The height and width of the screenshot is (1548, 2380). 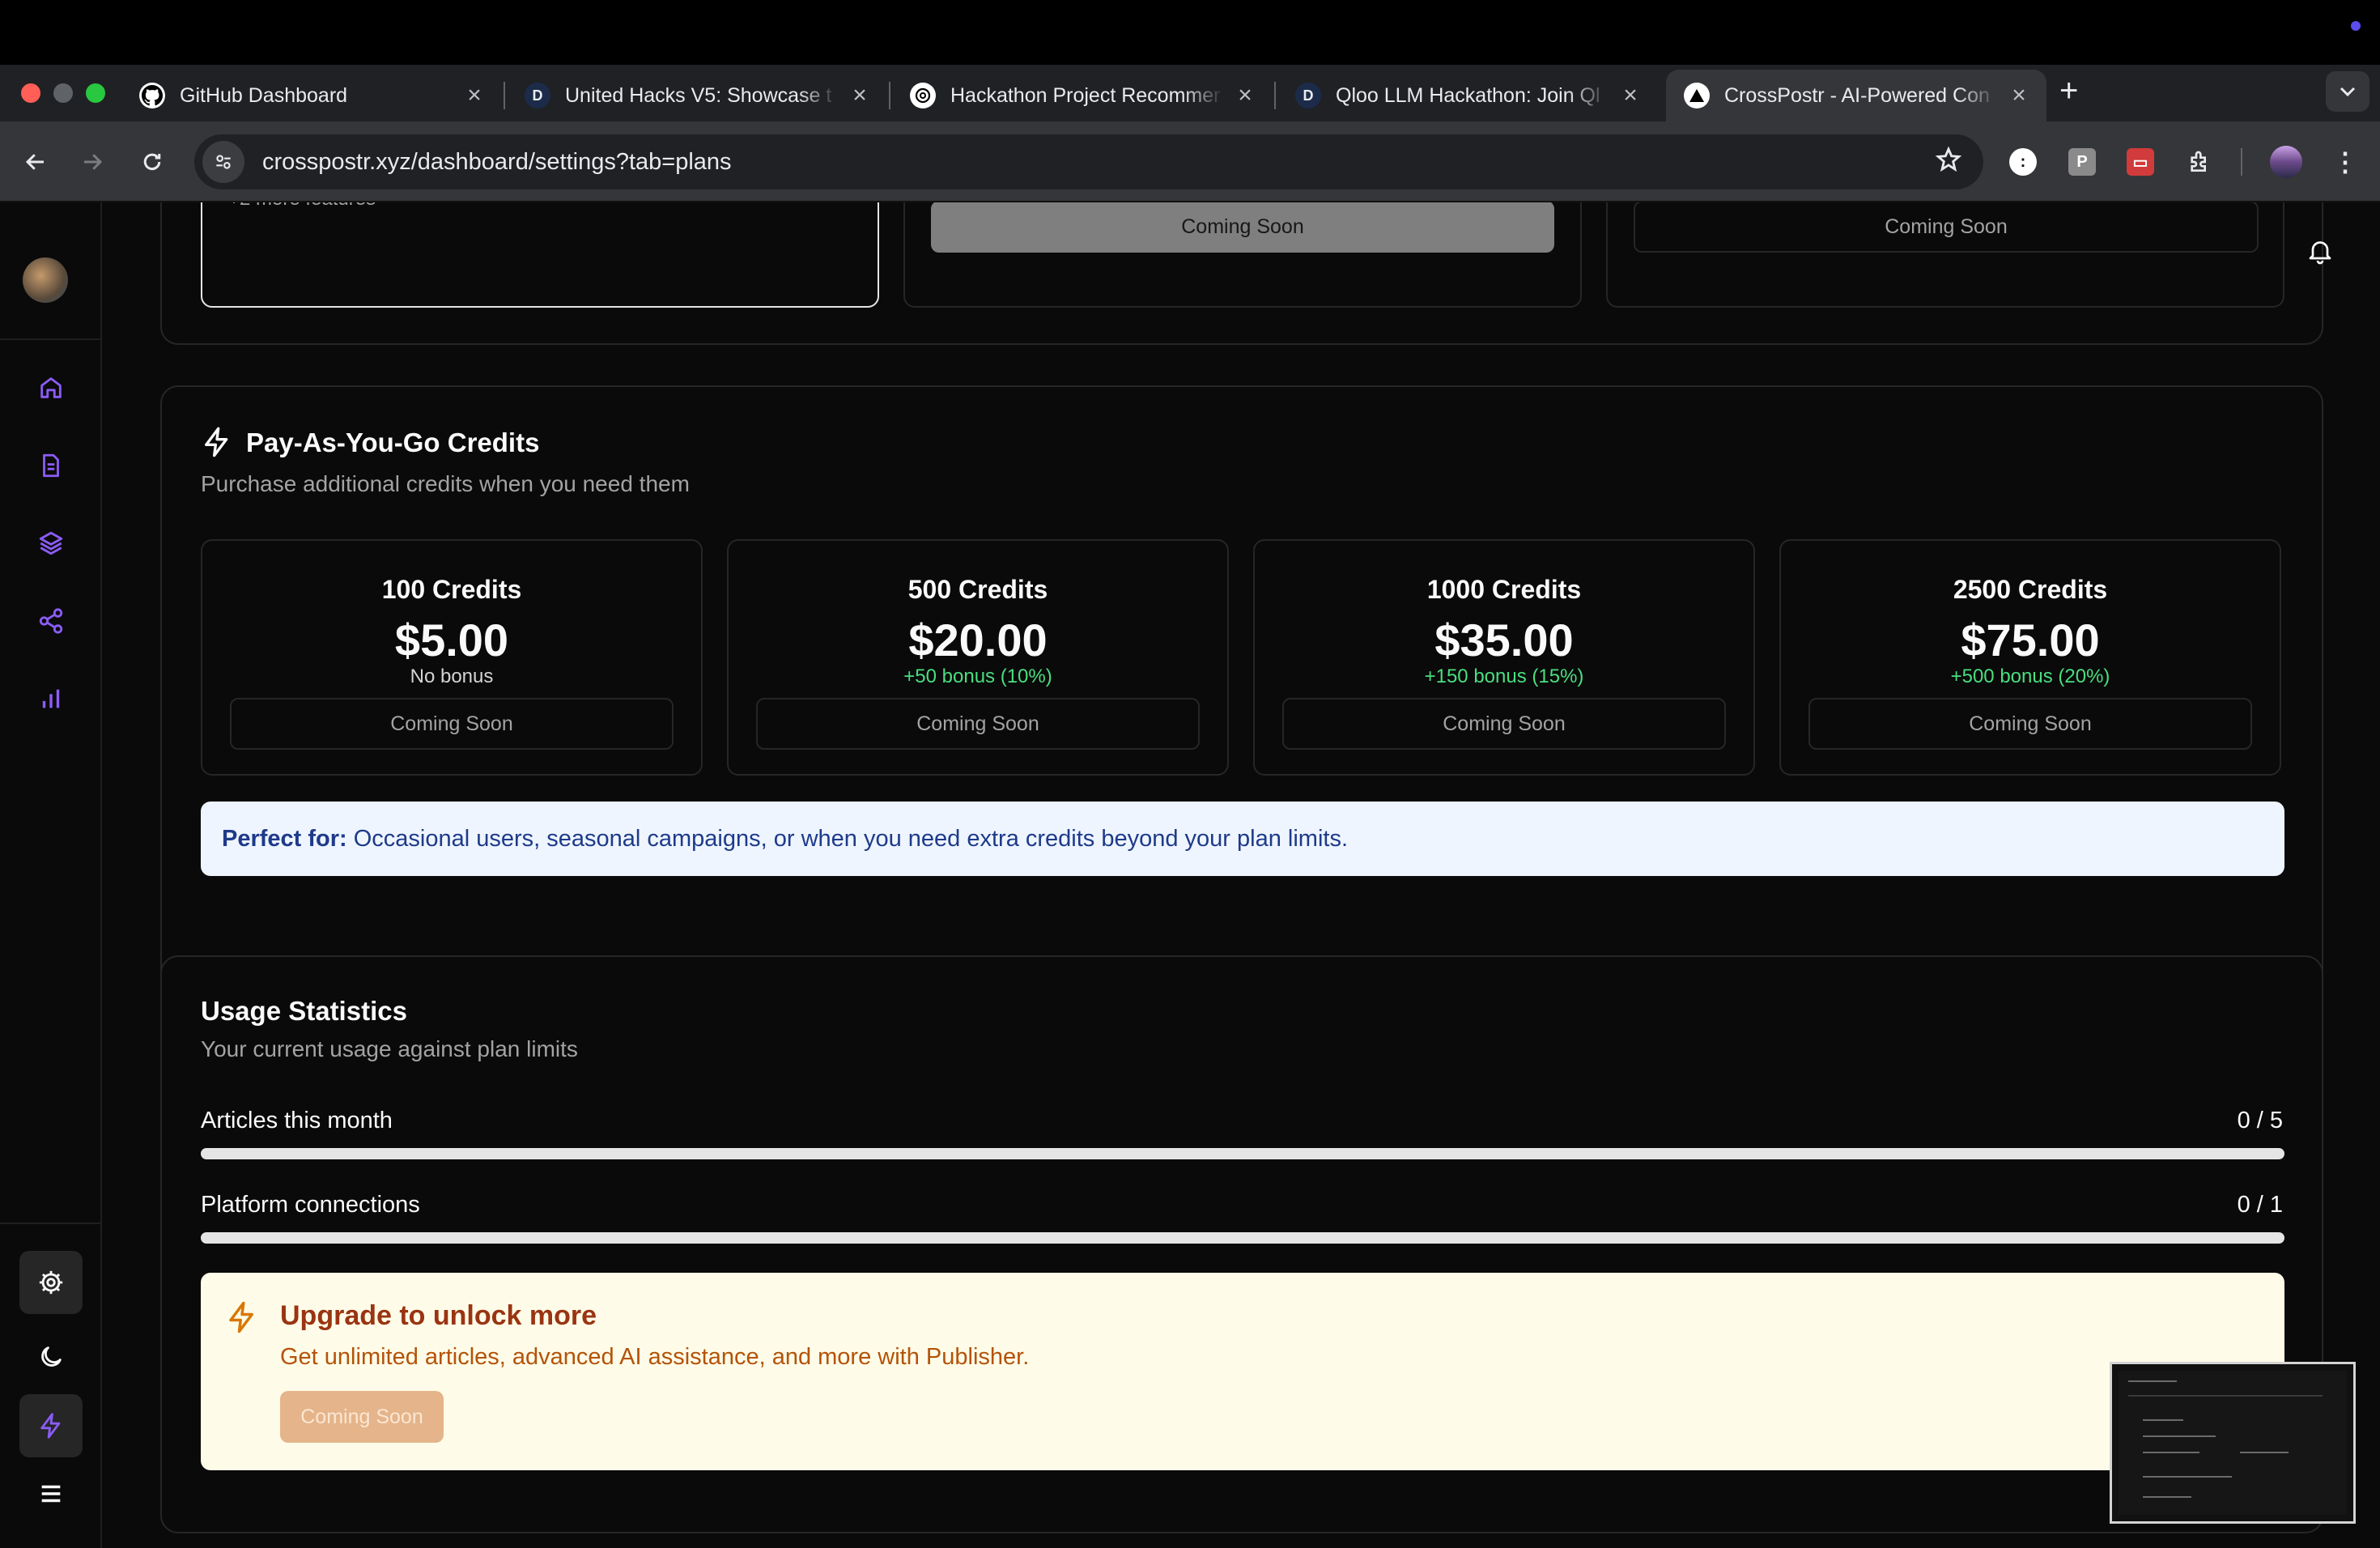 I want to click on layers-icon, so click(x=51, y=543).